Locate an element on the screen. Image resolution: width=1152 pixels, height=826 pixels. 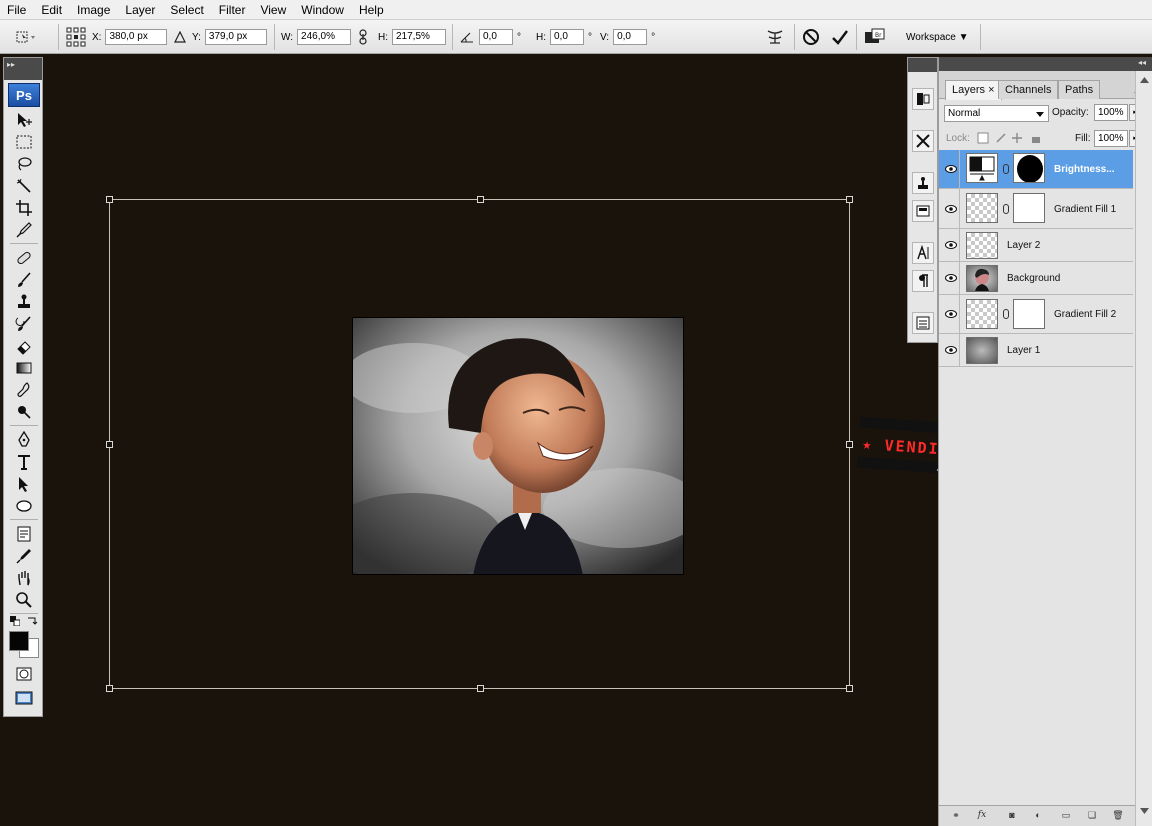
eraser-tool is located at coordinates (24, 346).